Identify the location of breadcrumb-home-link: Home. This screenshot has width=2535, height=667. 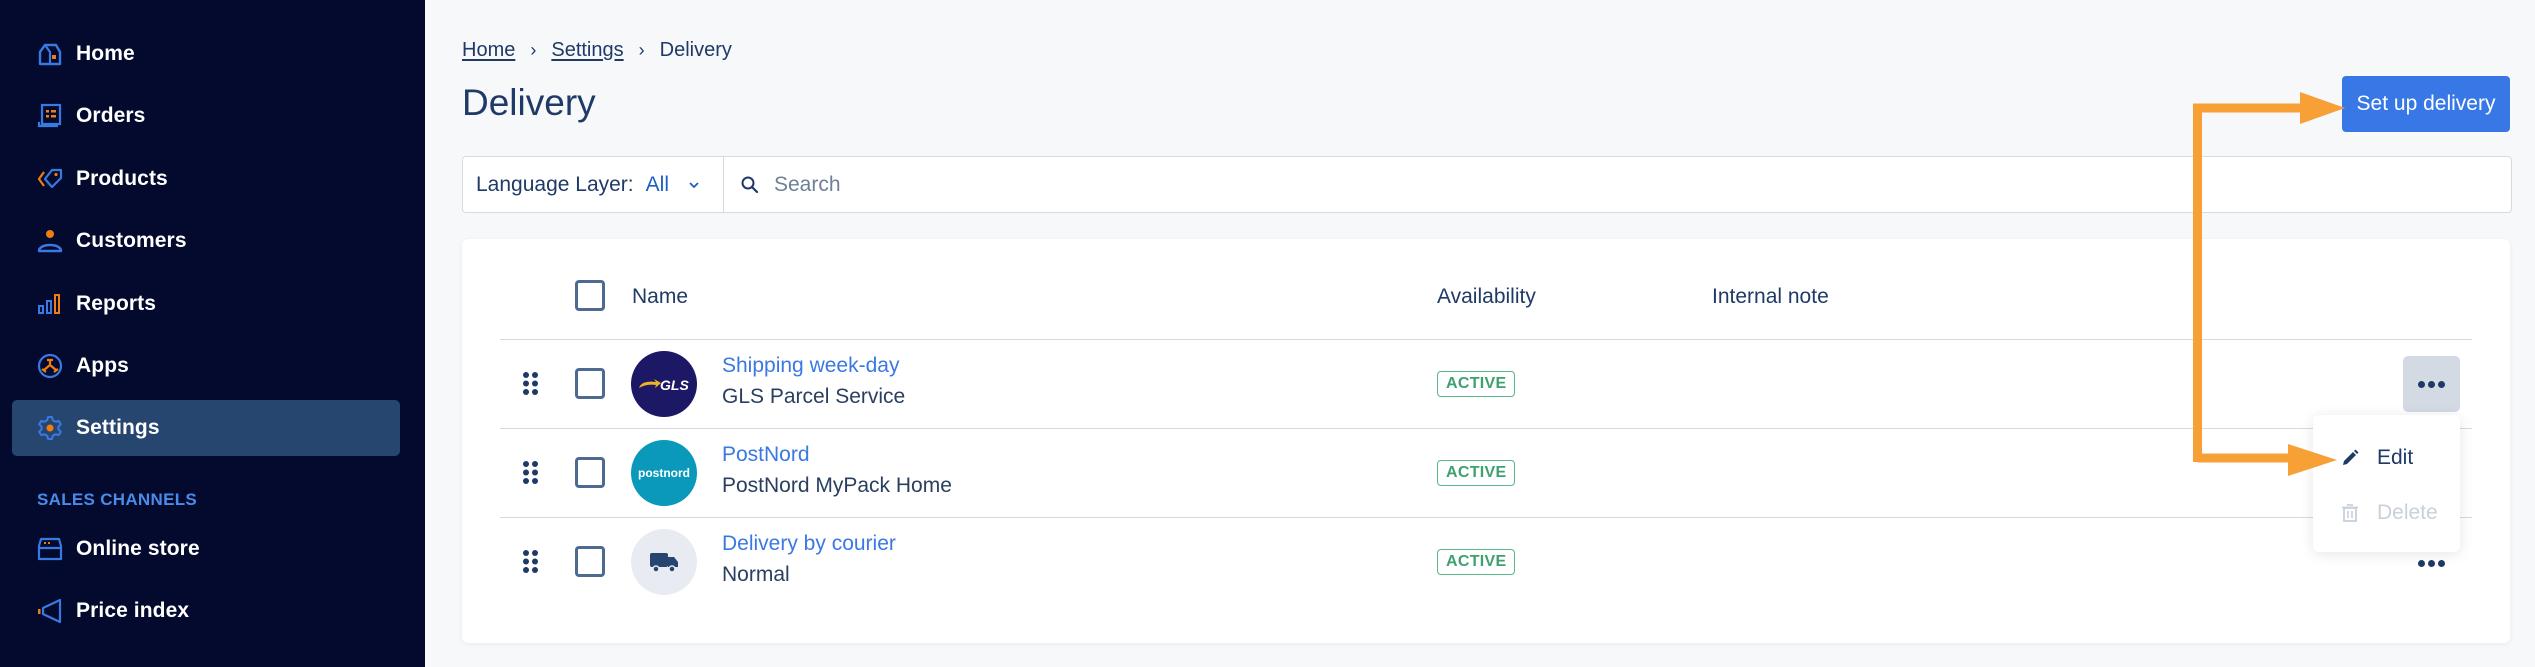
(488, 50).